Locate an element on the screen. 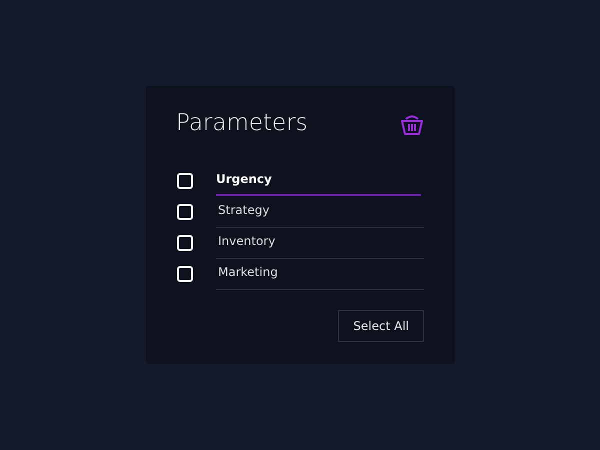  list-item: Inventory is located at coordinates (320, 242).